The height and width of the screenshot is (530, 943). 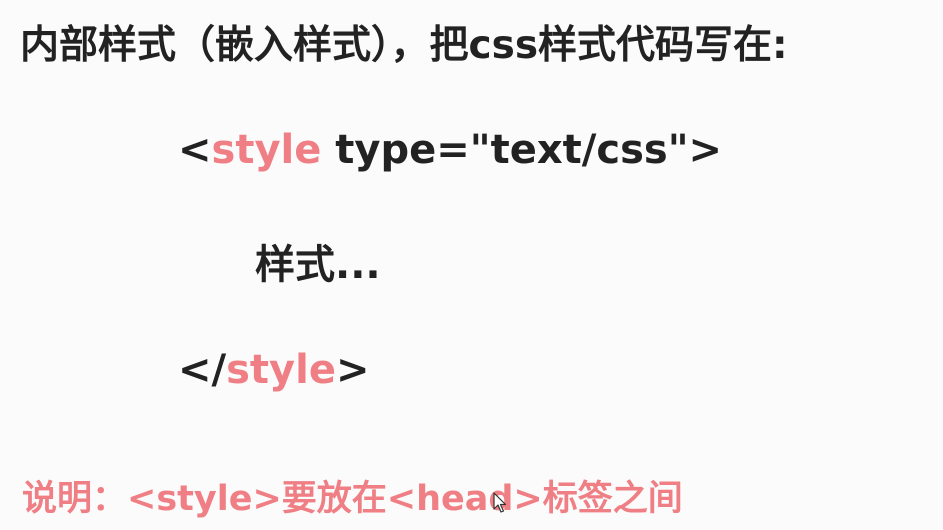 What do you see at coordinates (195, 150) in the screenshot?
I see `open-bracket: <` at bounding box center [195, 150].